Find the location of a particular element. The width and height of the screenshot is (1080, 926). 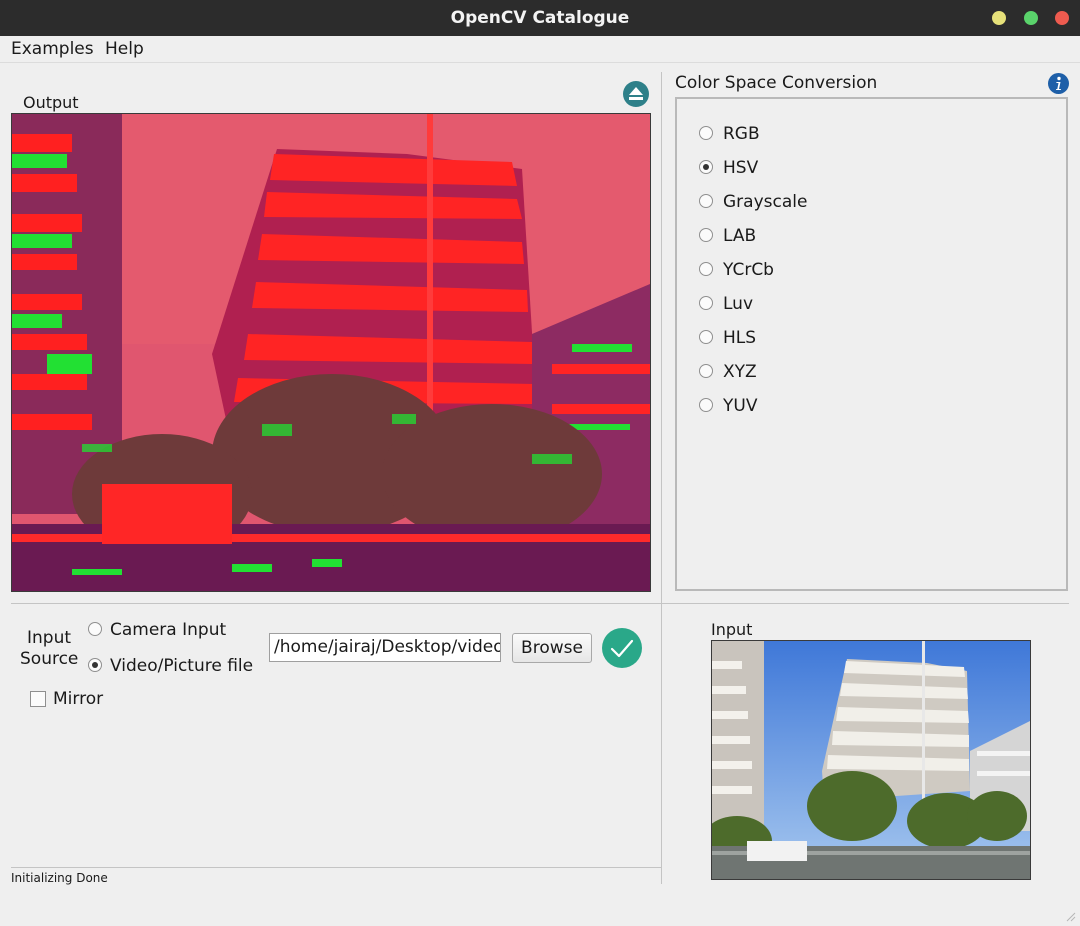

check-icon is located at coordinates (622, 648).